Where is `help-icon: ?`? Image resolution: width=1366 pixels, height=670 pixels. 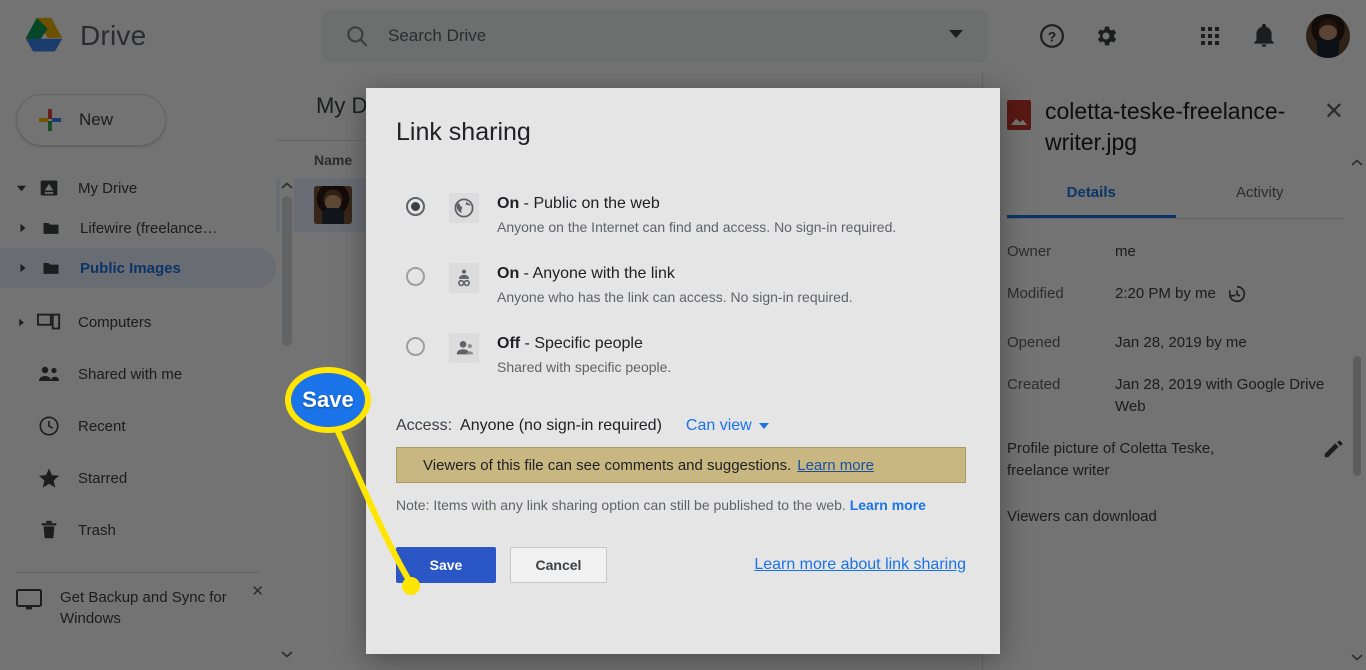
help-icon: ? is located at coordinates (1052, 36).